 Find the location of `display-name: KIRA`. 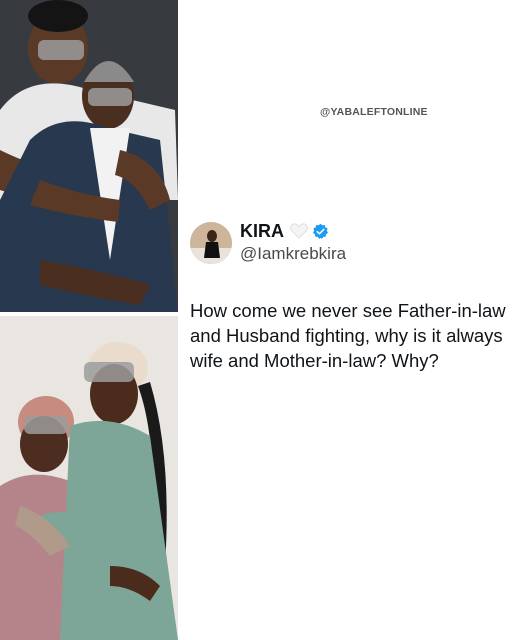

display-name: KIRA is located at coordinates (262, 231).